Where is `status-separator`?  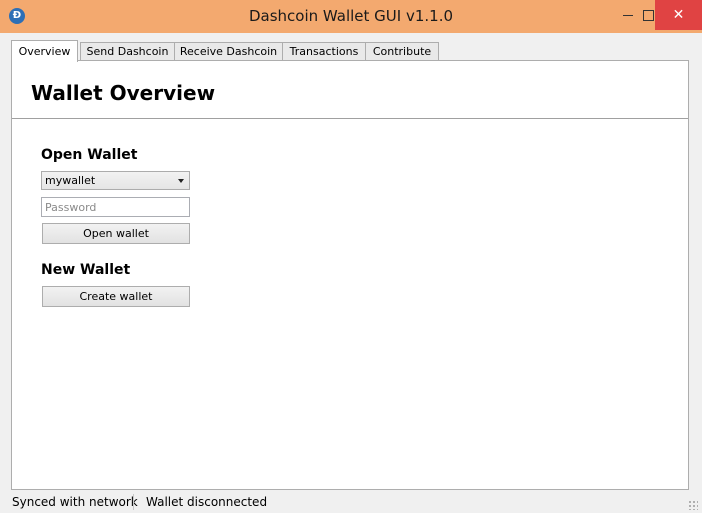 status-separator is located at coordinates (133, 502).